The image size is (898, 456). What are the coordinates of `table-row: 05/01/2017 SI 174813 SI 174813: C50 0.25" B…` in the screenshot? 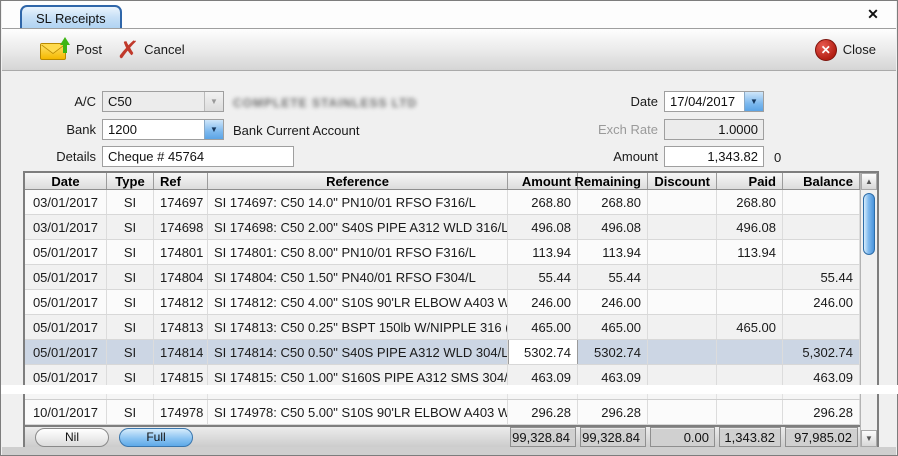 It's located at (442, 327).